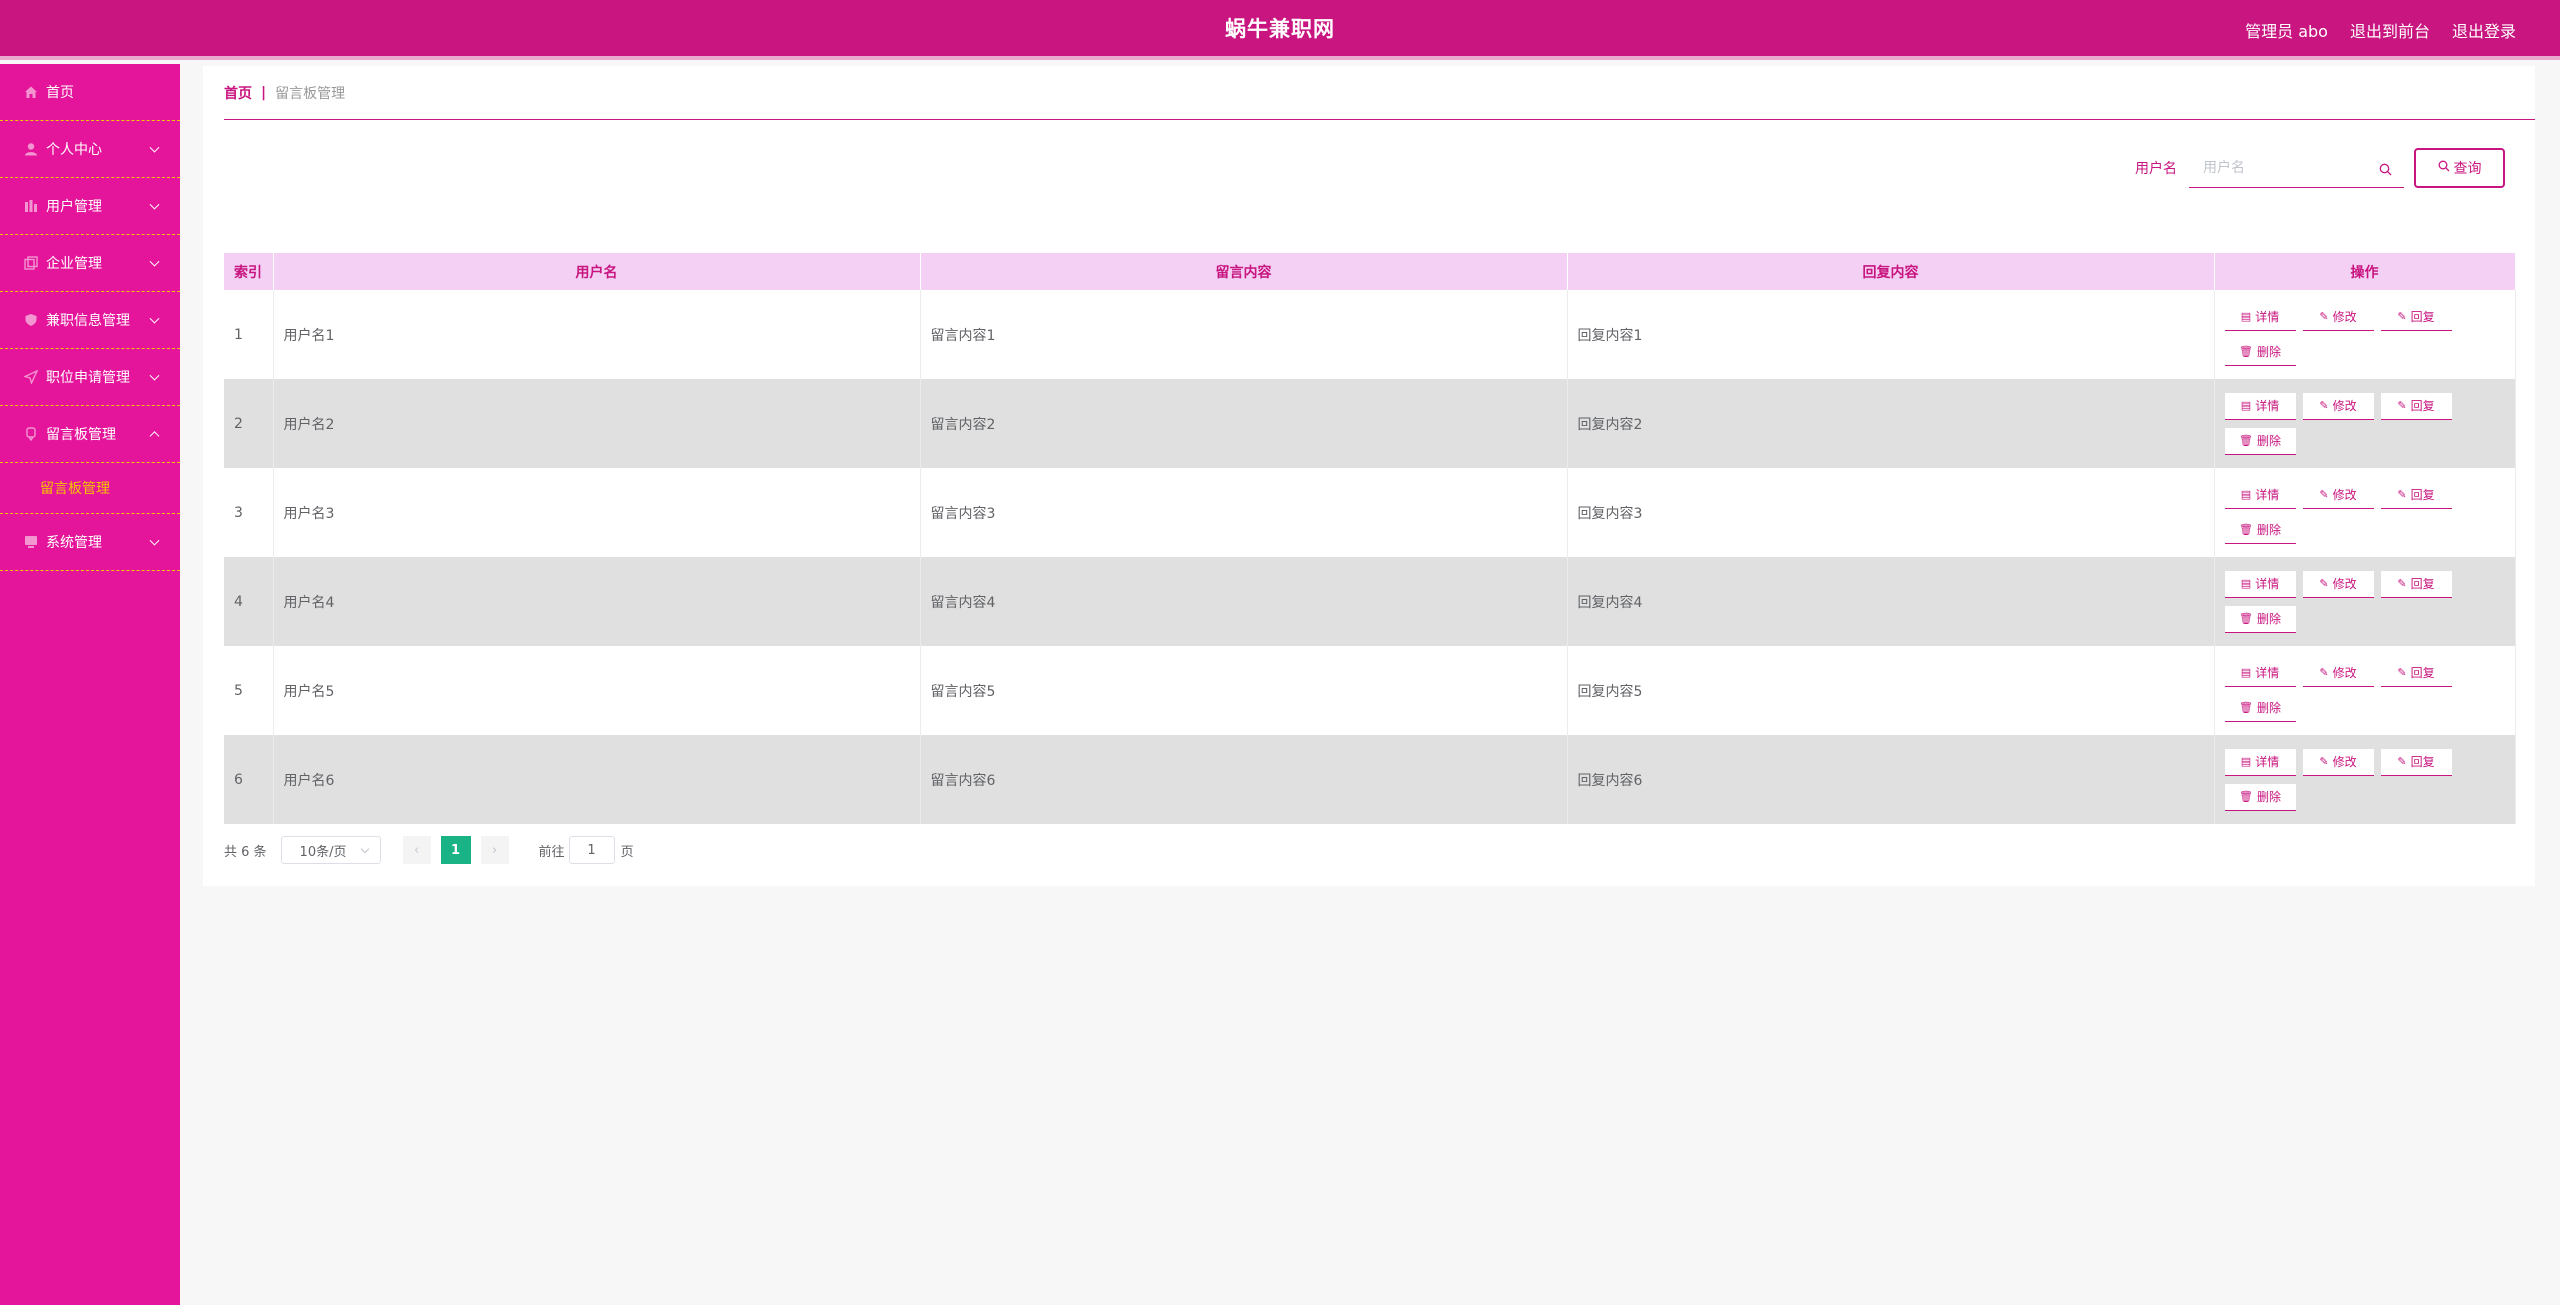  I want to click on logout-link: 退出登录, so click(2484, 30).